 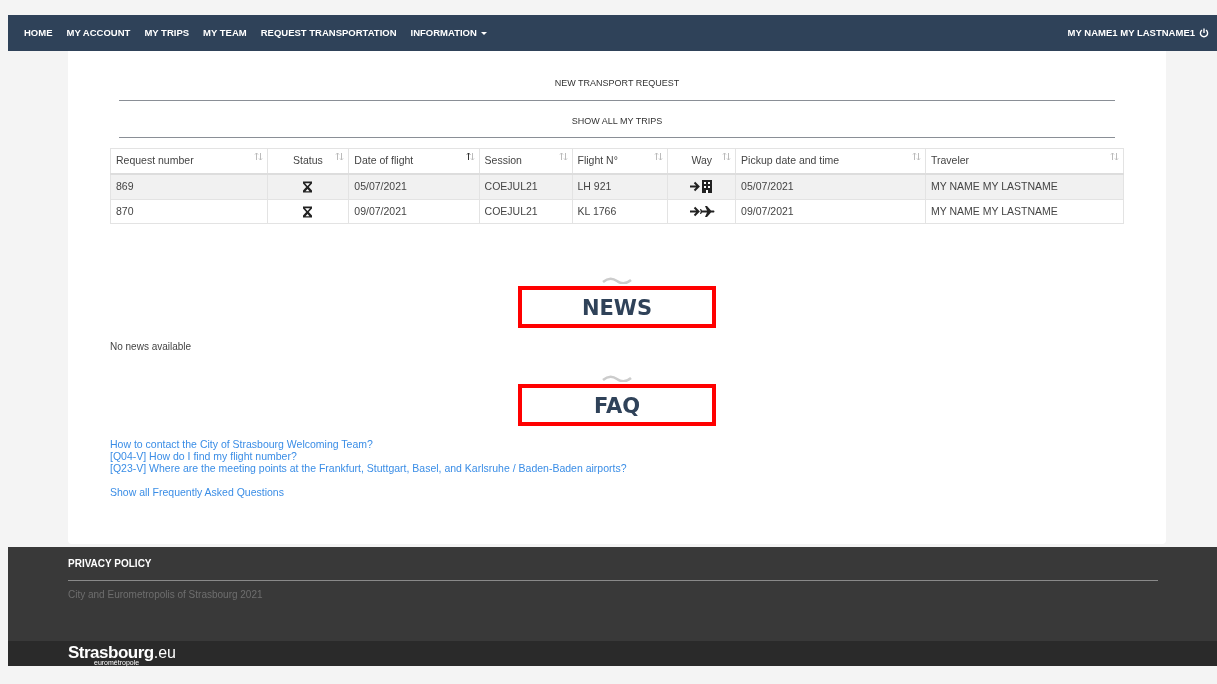 I want to click on section-heading: FAQ, so click(x=617, y=405).